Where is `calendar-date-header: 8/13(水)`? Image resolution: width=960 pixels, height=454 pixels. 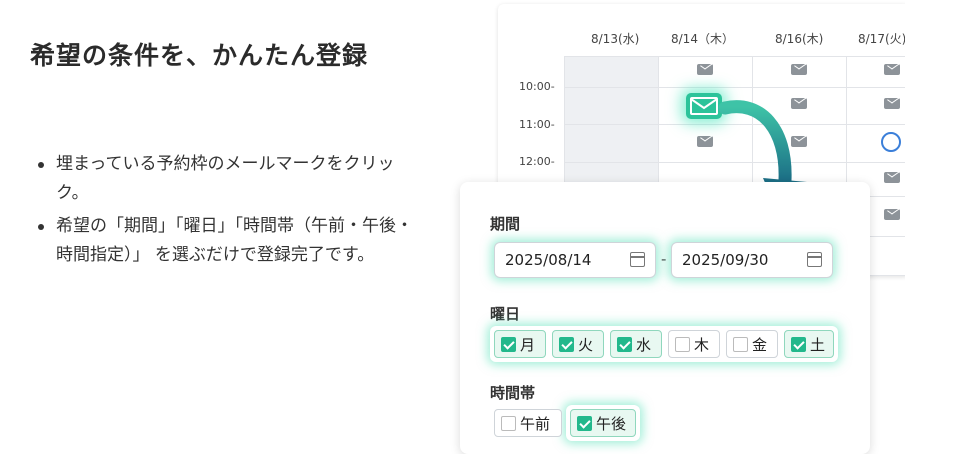 calendar-date-header: 8/13(水) is located at coordinates (615, 39).